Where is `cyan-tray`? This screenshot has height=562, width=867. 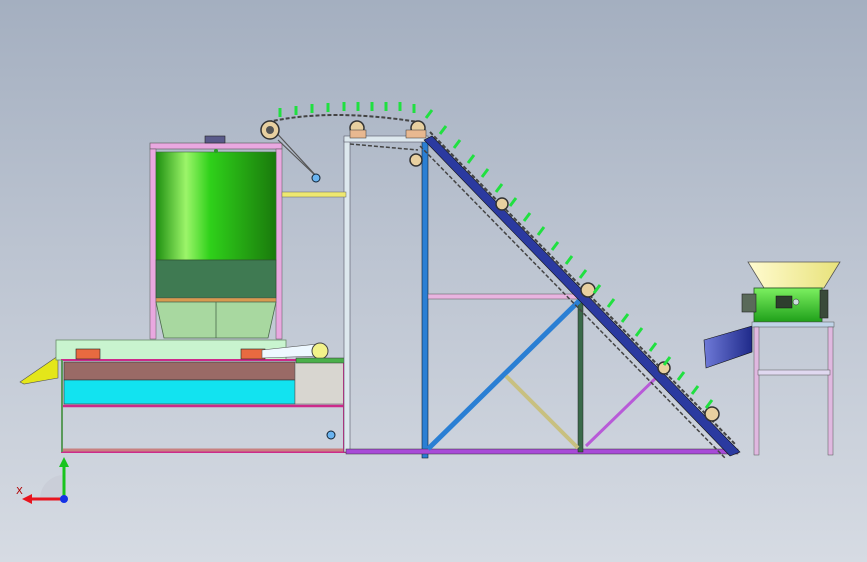 cyan-tray is located at coordinates (179, 392).